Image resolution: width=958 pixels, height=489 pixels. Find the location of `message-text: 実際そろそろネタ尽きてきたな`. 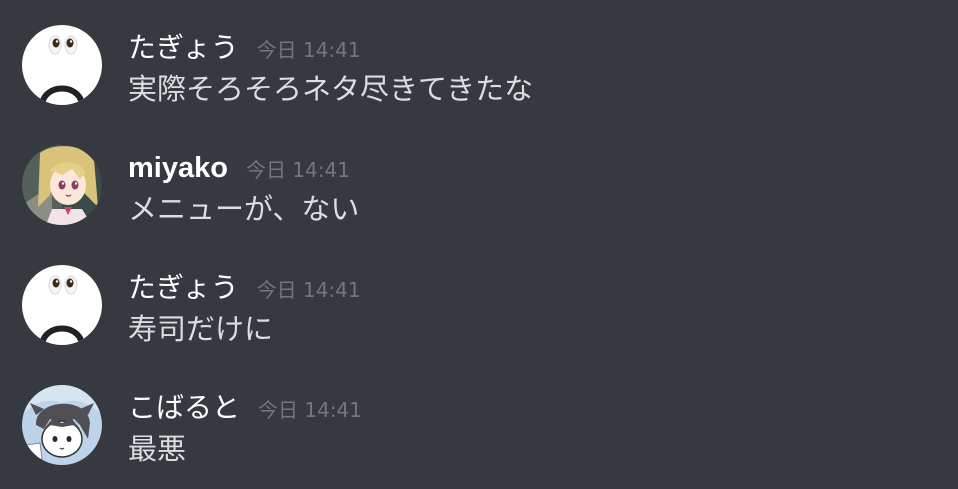

message-text: 実際そろそろネタ尽きてきたな is located at coordinates (331, 89).